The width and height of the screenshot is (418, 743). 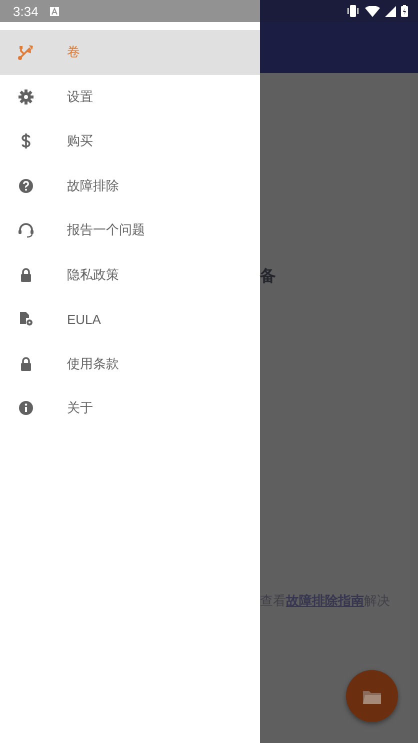 I want to click on battery-icon, so click(x=404, y=11).